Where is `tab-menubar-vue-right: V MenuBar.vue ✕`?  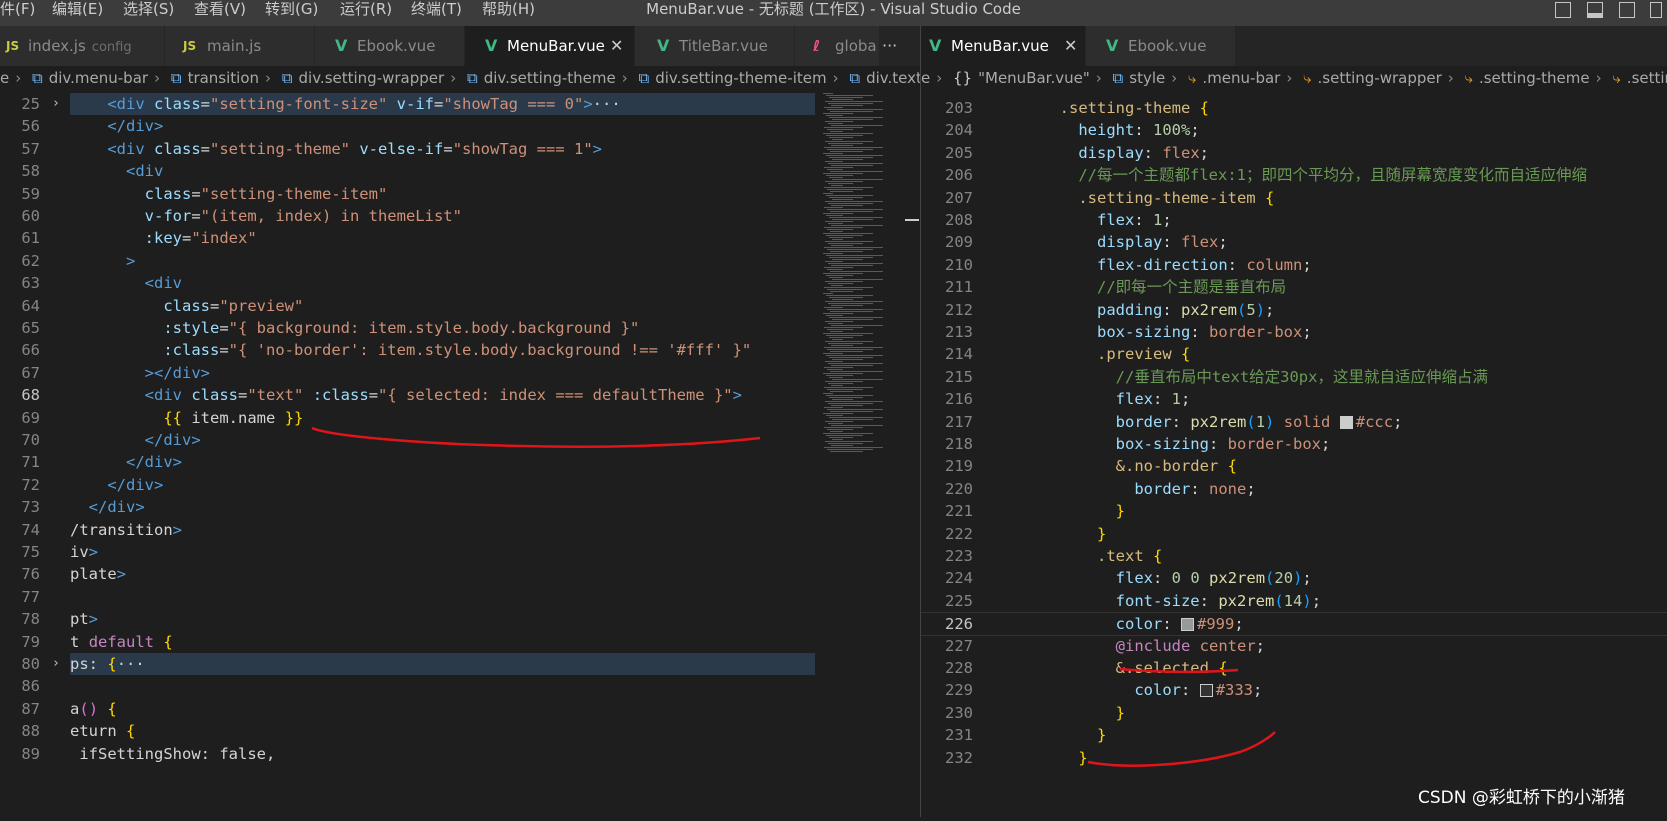
tab-menubar-vue-right: V MenuBar.vue ✕ is located at coordinates (1003, 46).